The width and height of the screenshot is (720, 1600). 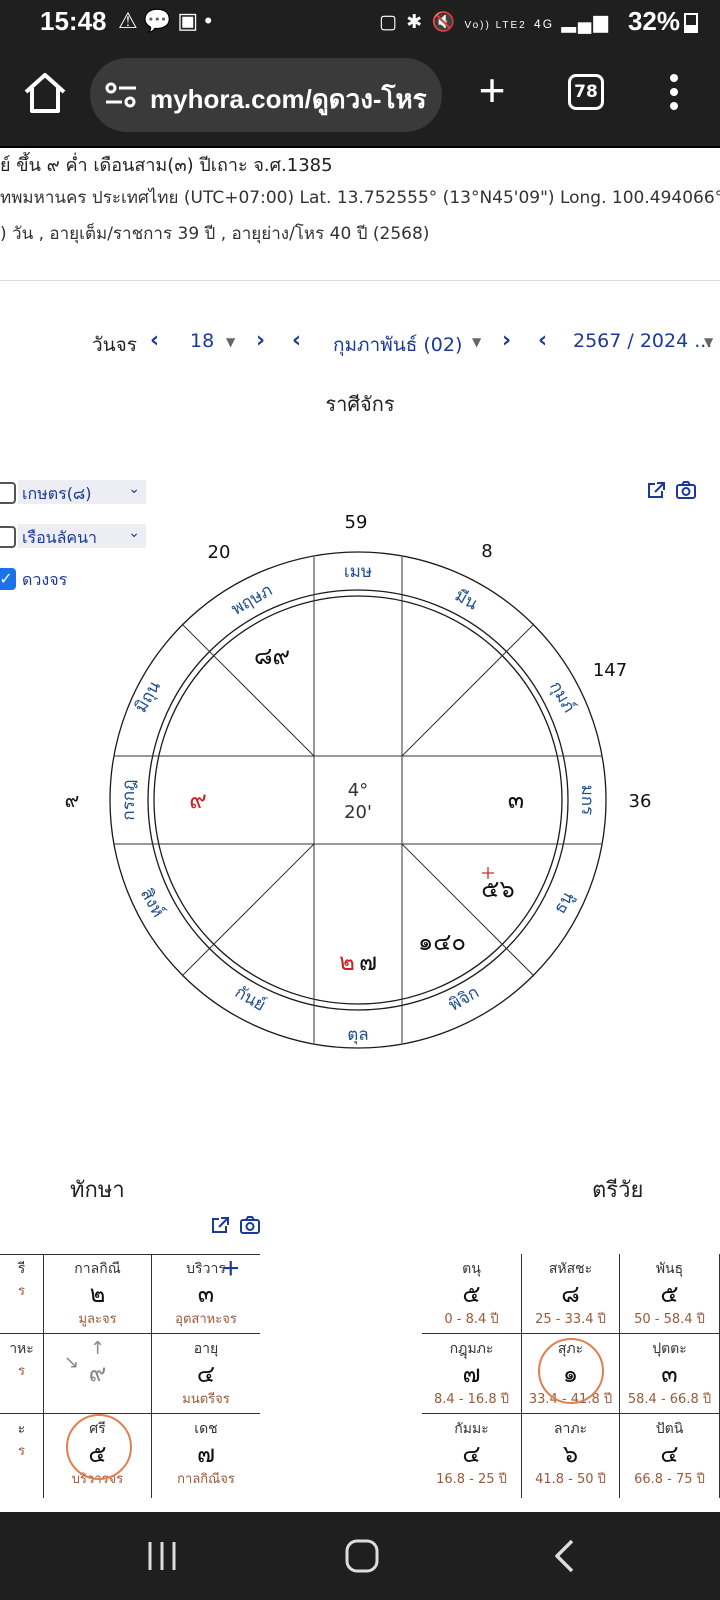 I want to click on site-settings-icon, so click(x=121, y=95).